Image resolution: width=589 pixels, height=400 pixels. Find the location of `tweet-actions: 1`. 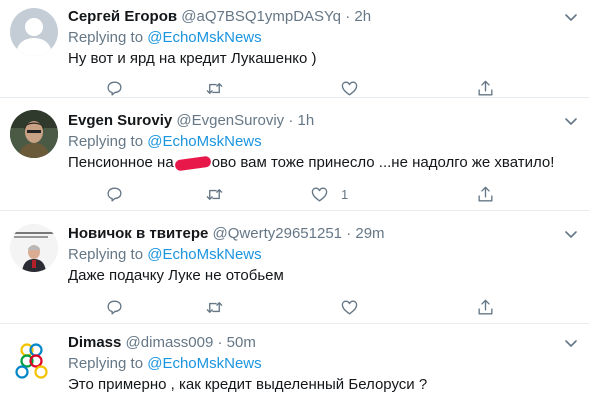

tweet-actions: 1 is located at coordinates (294, 194).